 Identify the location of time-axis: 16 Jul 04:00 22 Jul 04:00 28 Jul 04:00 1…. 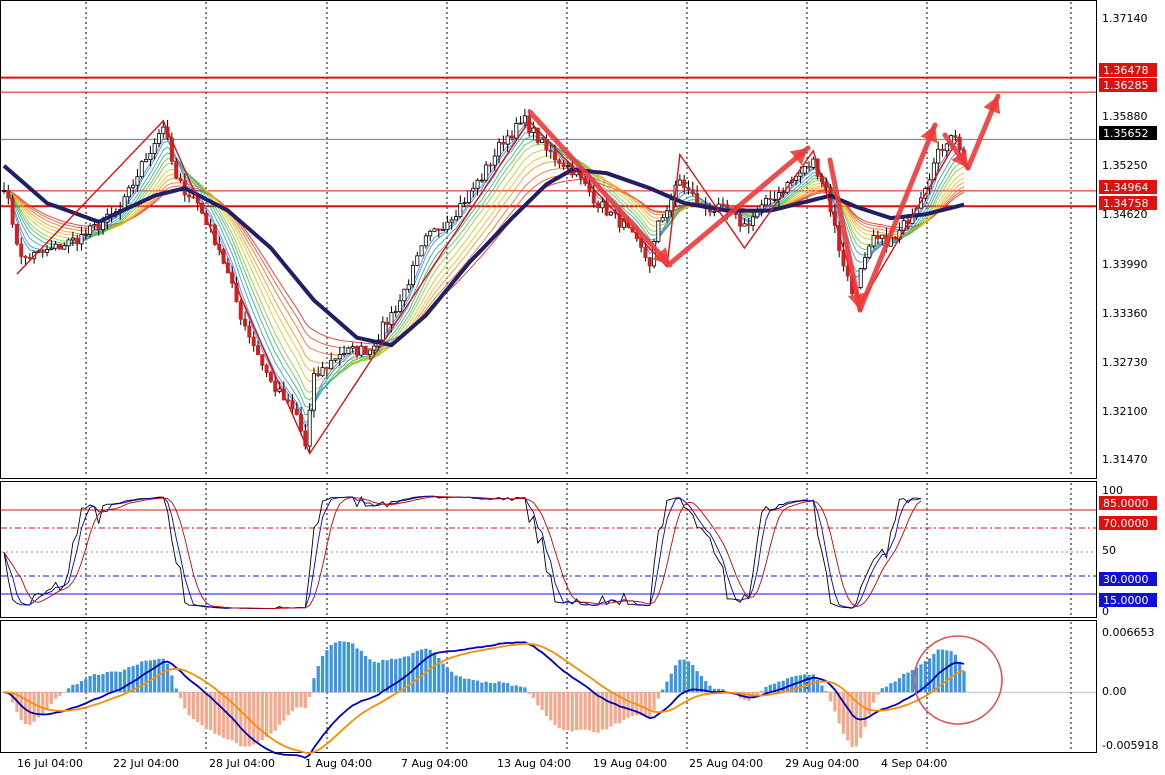
(482, 763).